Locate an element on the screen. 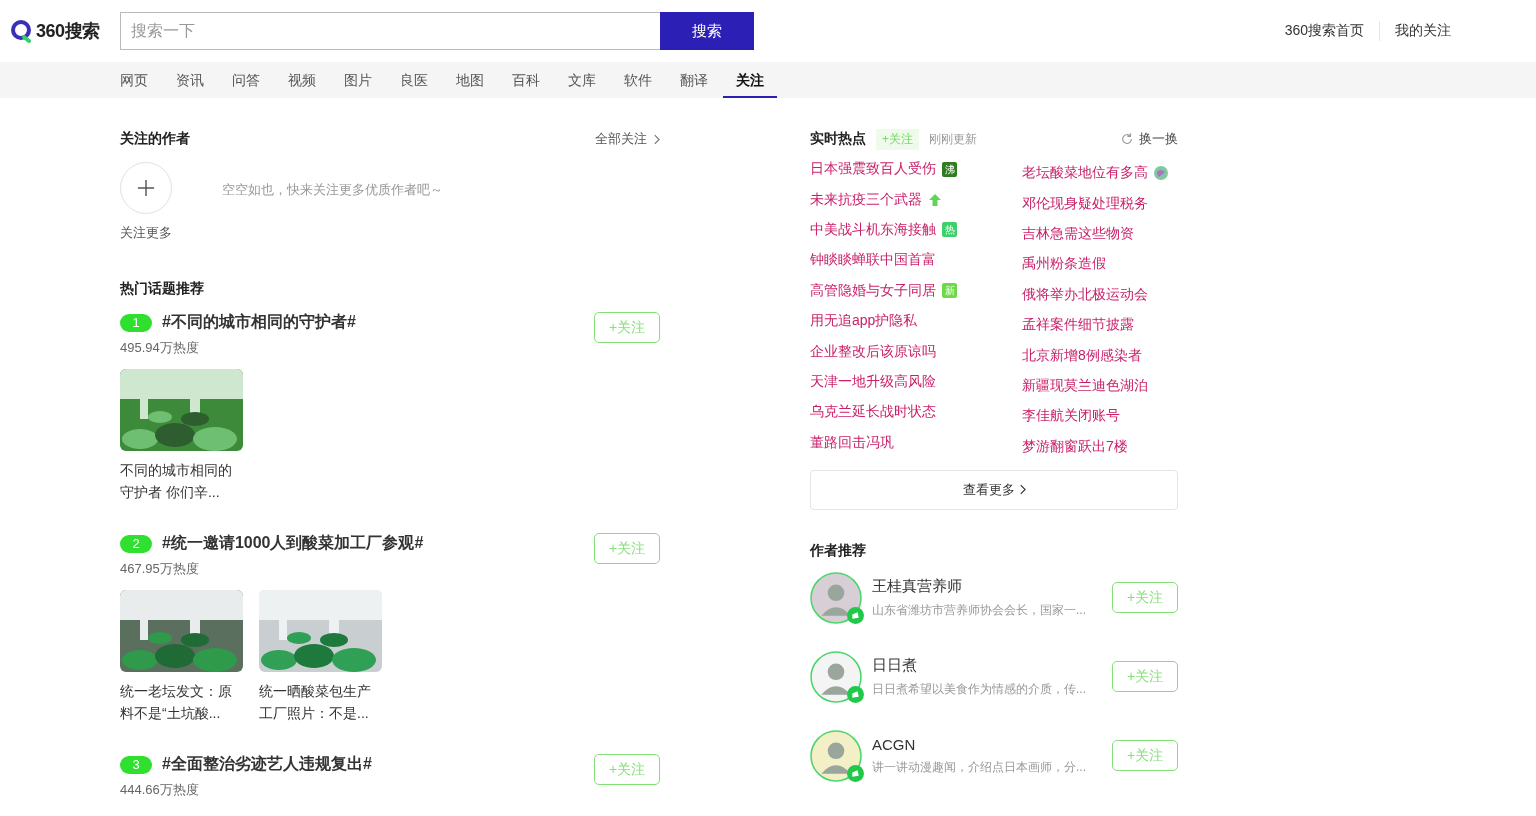  heat-count: 495.94万热度 is located at coordinates (160, 348).